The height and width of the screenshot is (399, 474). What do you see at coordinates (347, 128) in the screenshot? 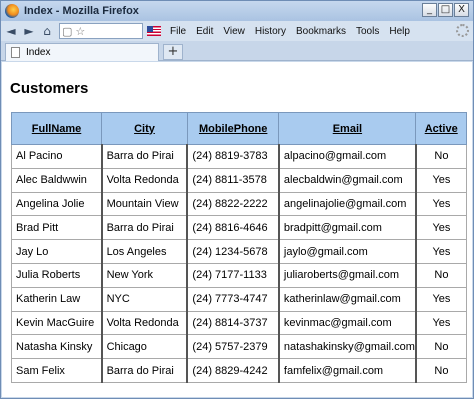
I see `column-header-email: Email` at bounding box center [347, 128].